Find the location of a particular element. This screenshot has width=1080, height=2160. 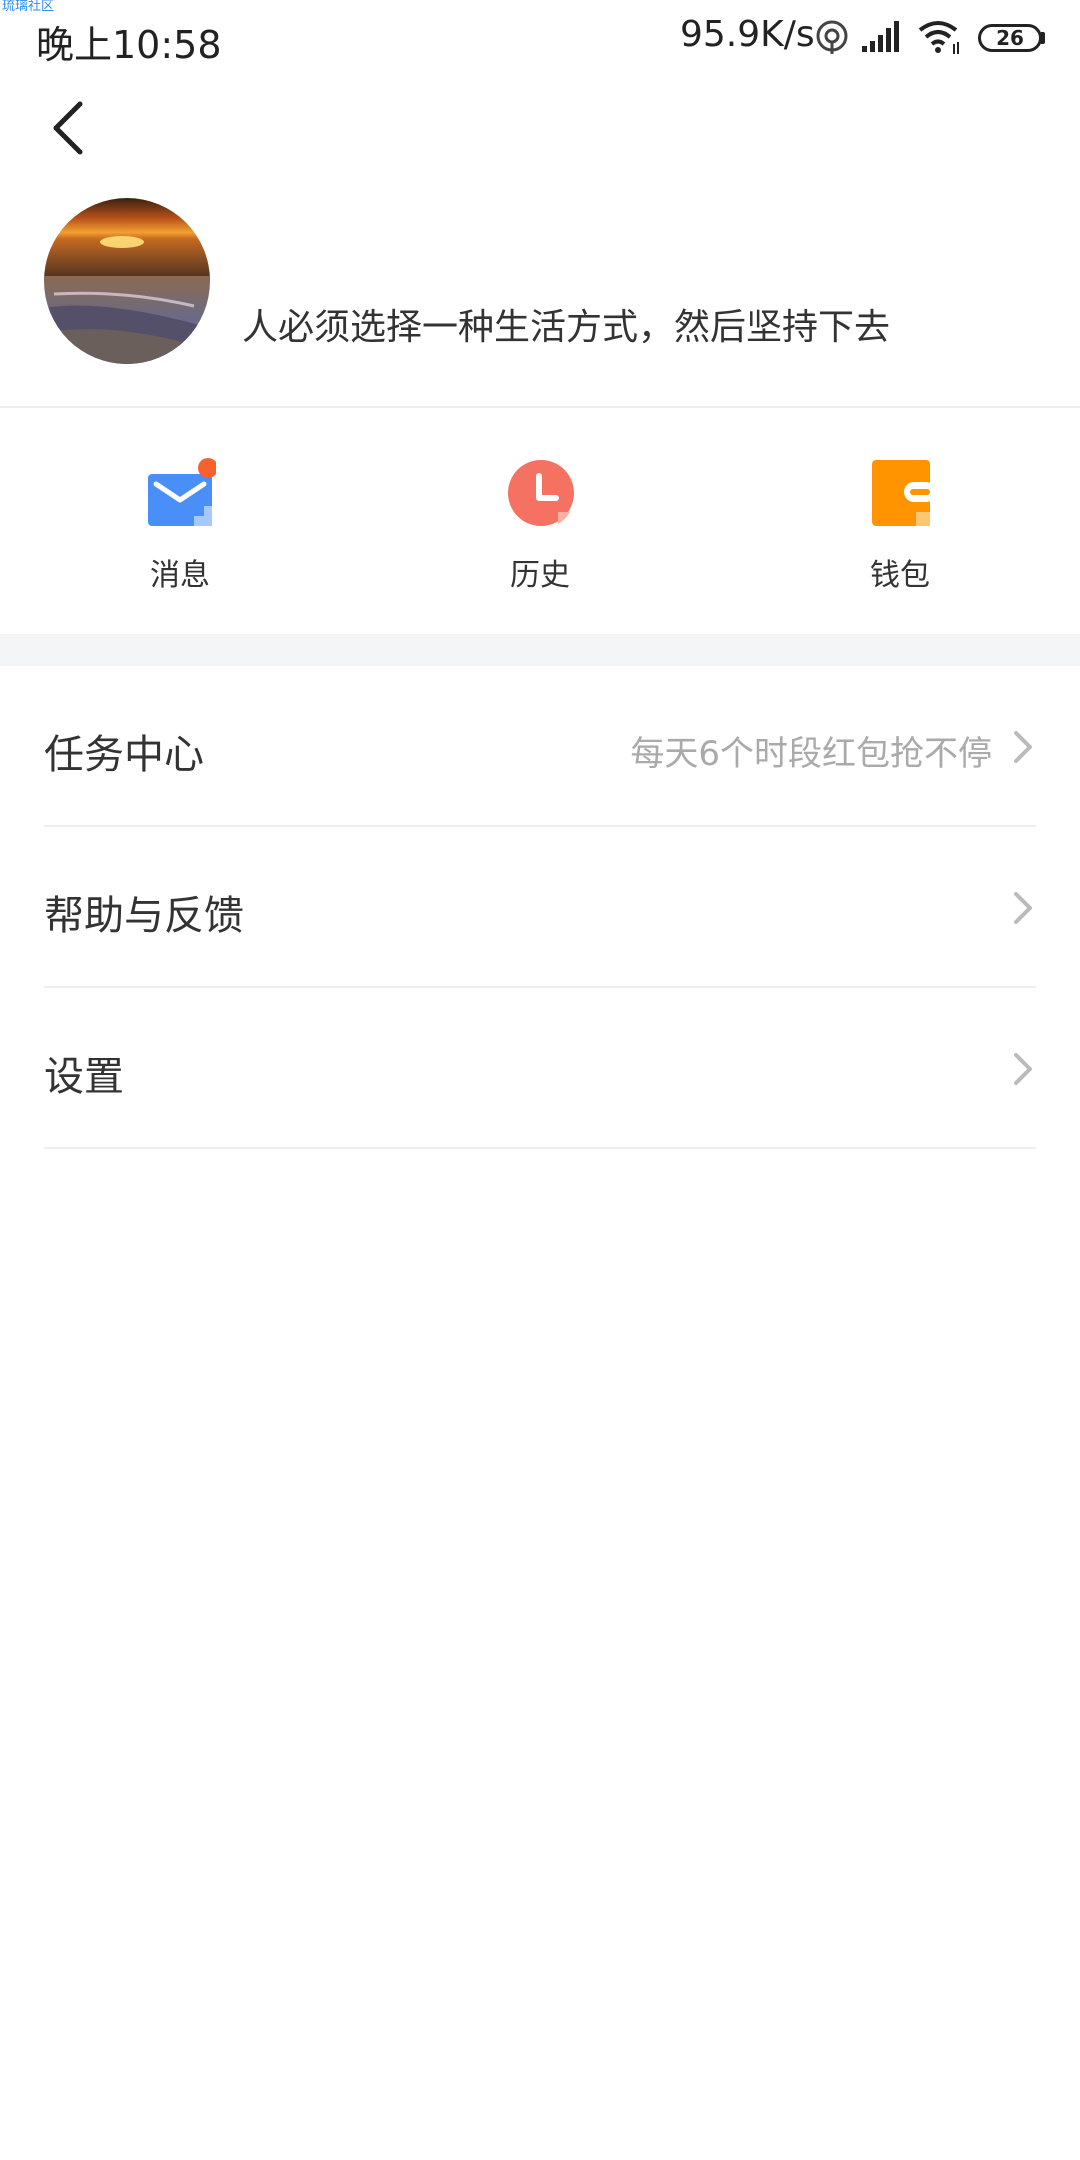

avatar is located at coordinates (127, 281).